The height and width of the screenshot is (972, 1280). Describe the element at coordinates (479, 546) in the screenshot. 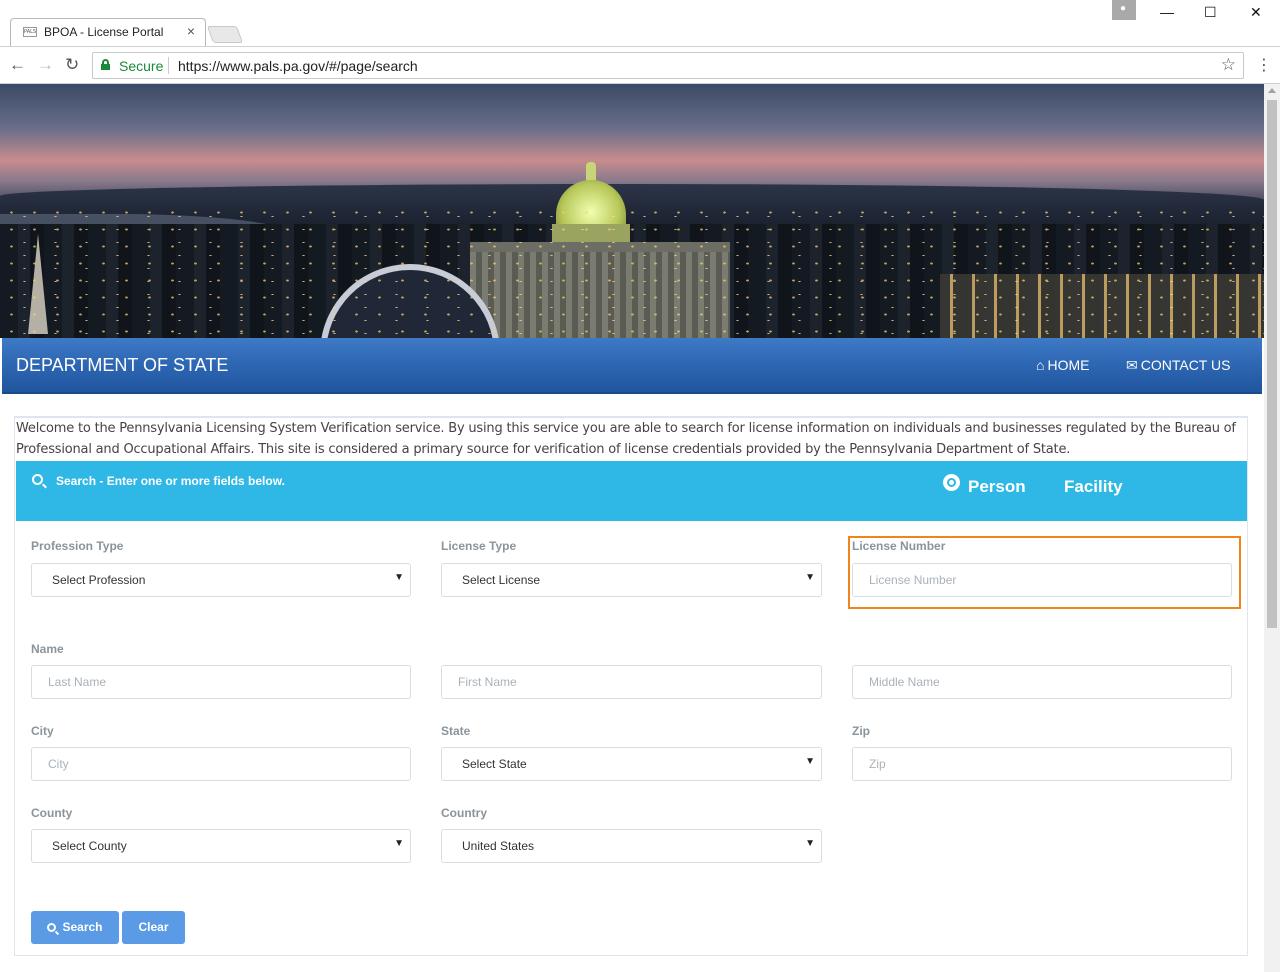

I see `license-type-label: License Type` at that location.